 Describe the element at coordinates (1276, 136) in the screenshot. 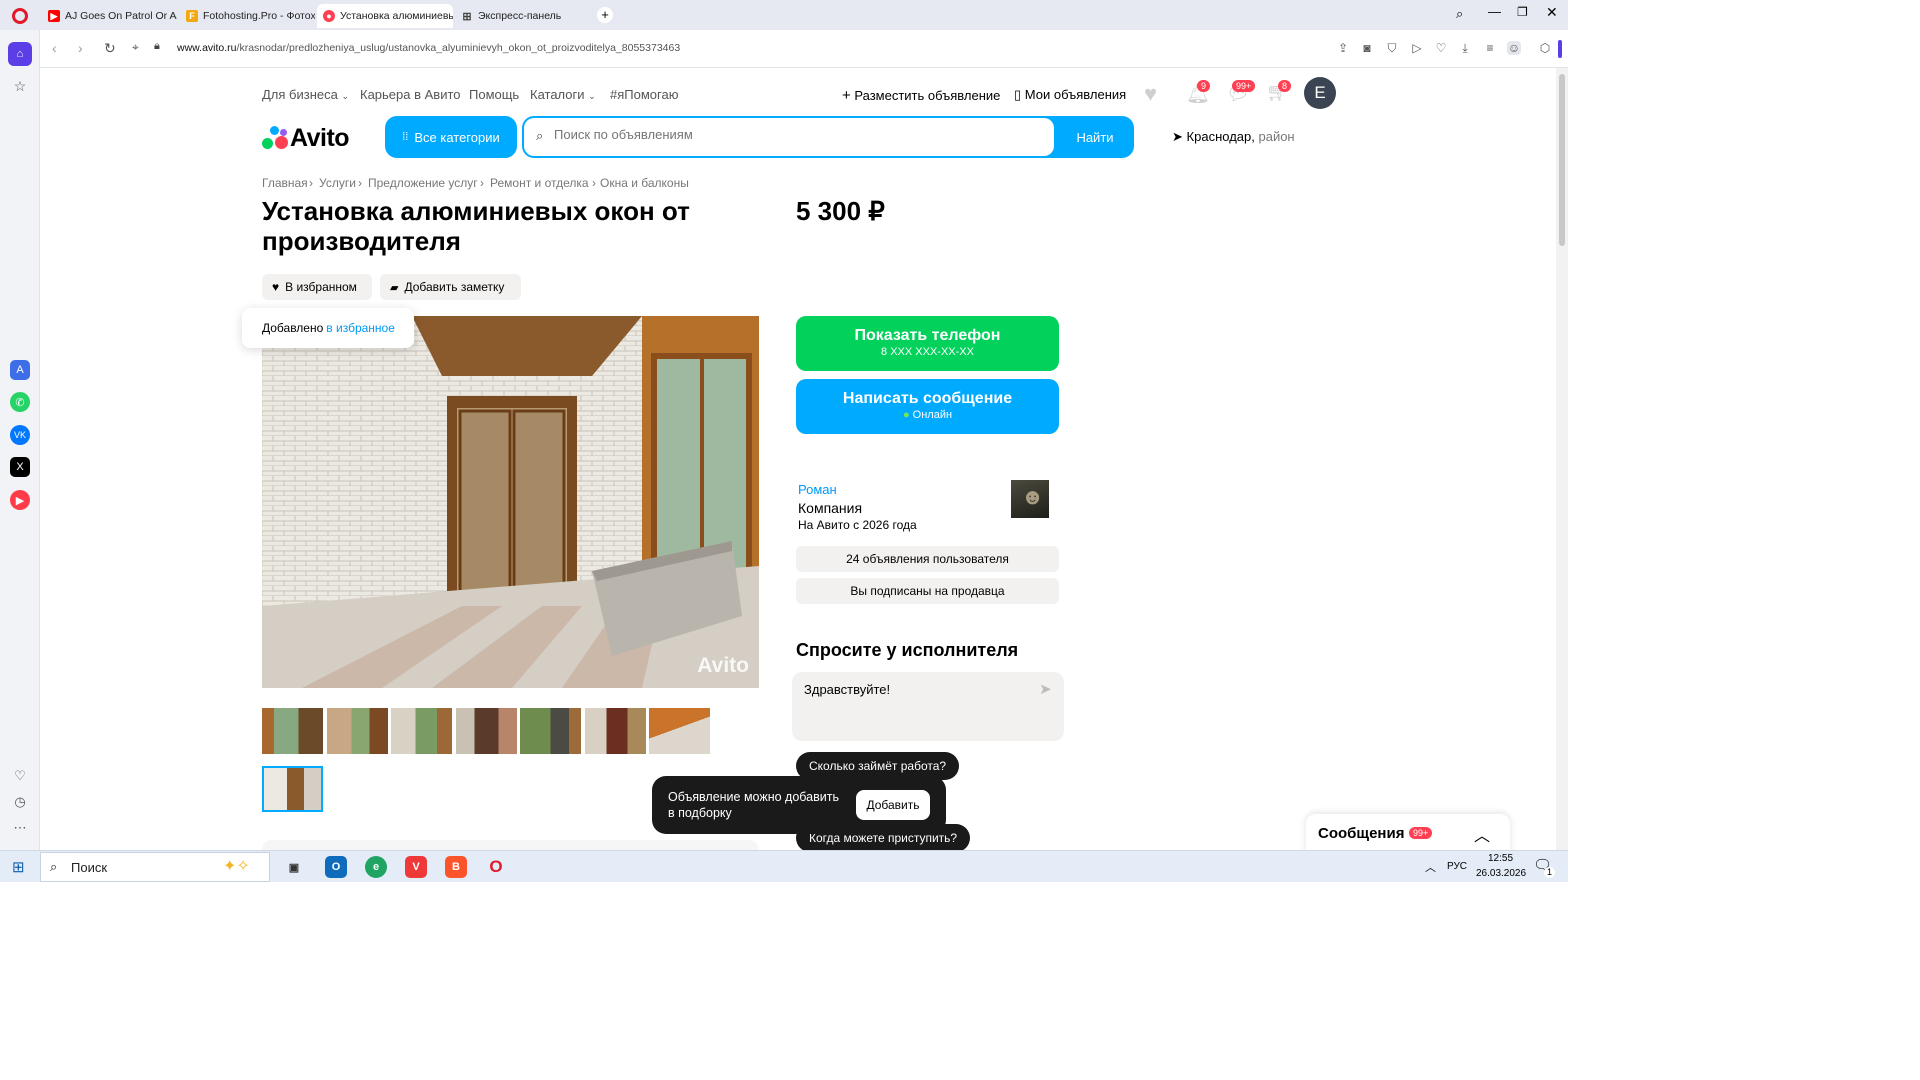

I see `location-area: район` at that location.